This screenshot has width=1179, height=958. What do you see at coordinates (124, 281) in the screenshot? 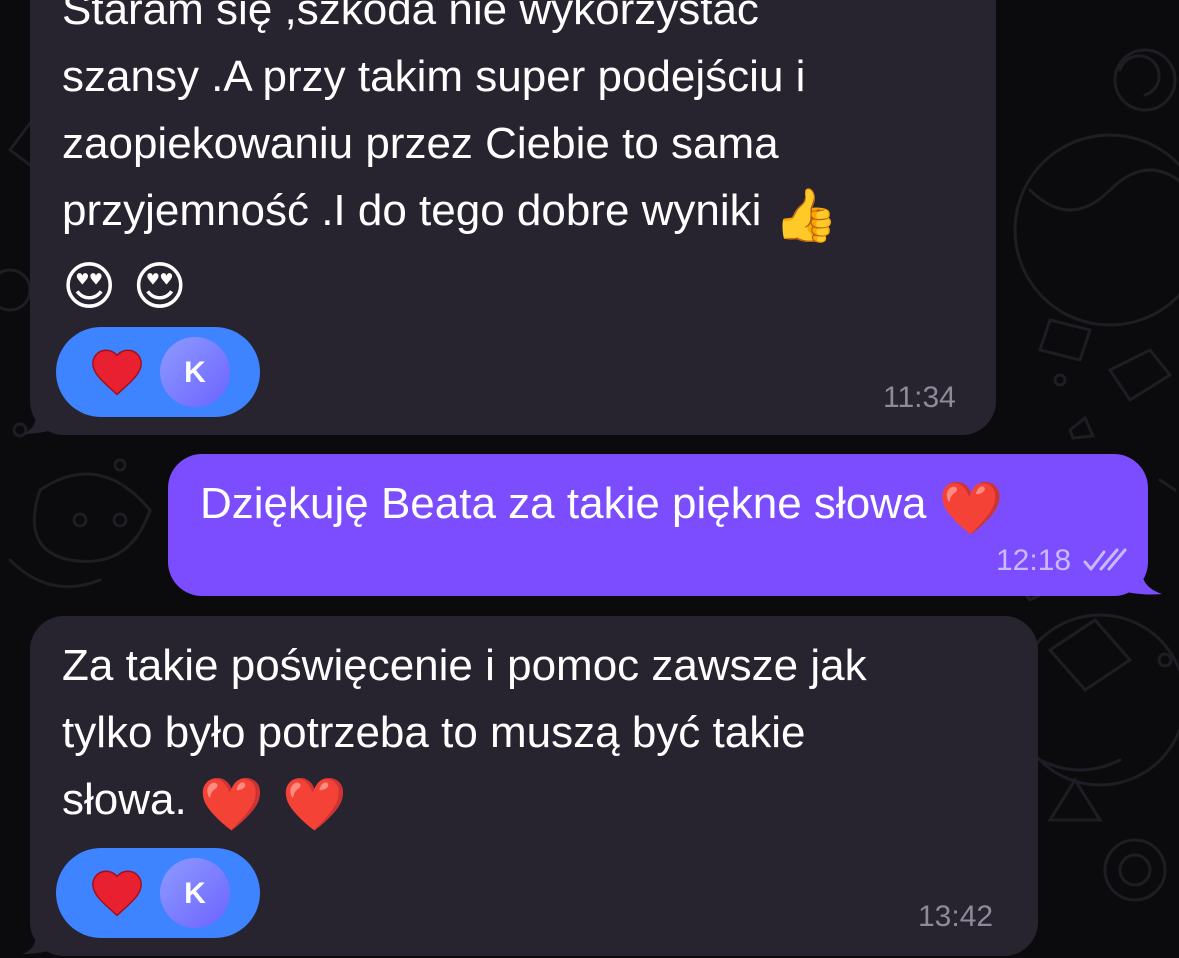
I see `emoji-line: 😍 😍` at bounding box center [124, 281].